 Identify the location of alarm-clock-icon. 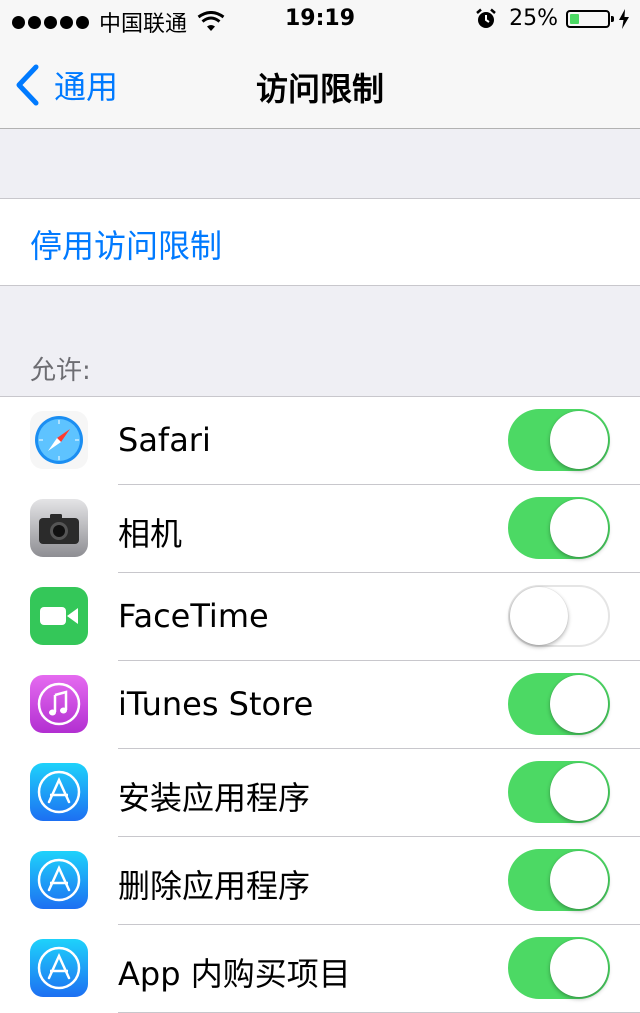
(486, 18).